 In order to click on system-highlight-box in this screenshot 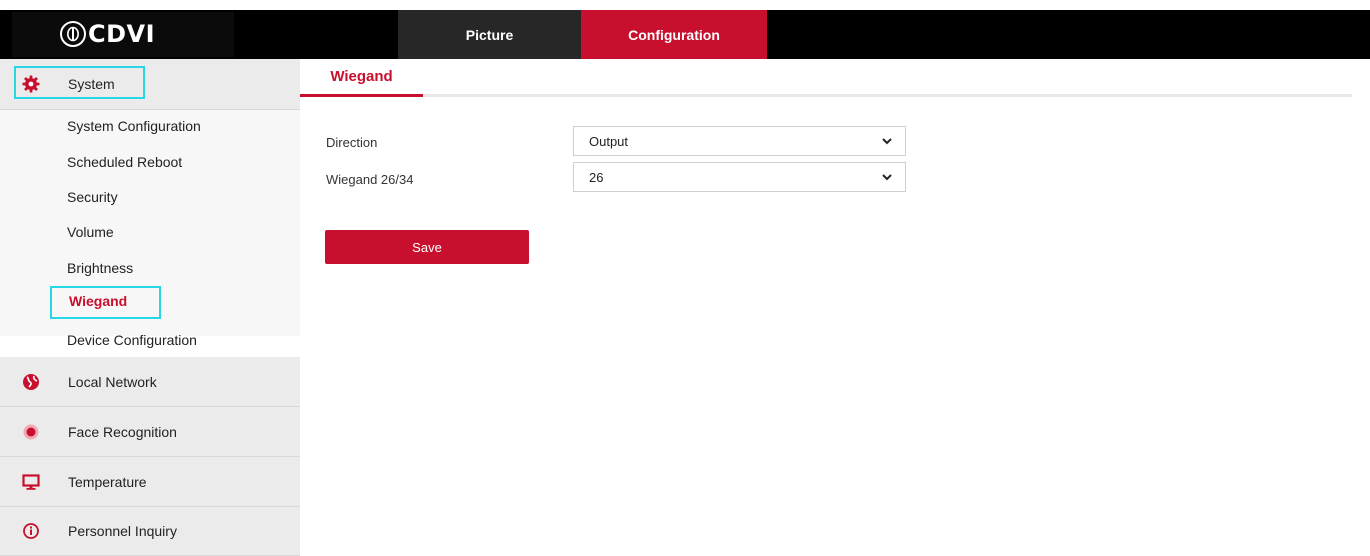, I will do `click(79, 82)`.